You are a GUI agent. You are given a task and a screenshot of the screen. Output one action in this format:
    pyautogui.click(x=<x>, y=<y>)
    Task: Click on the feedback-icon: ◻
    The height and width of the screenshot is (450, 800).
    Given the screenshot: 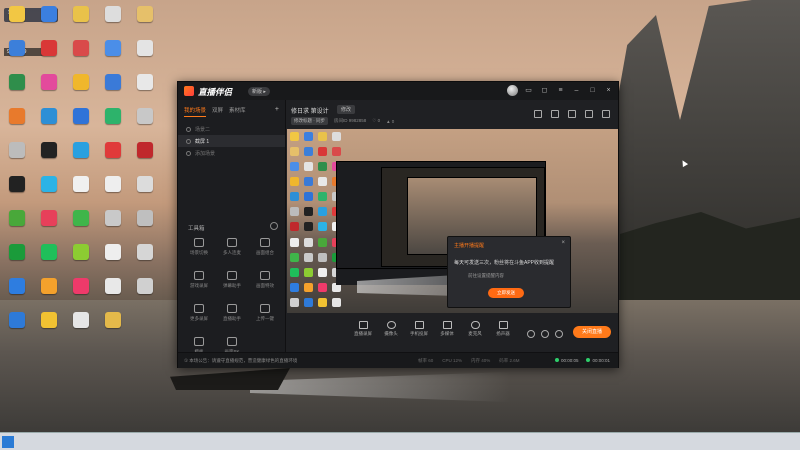 What is the action you would take?
    pyautogui.click(x=544, y=90)
    